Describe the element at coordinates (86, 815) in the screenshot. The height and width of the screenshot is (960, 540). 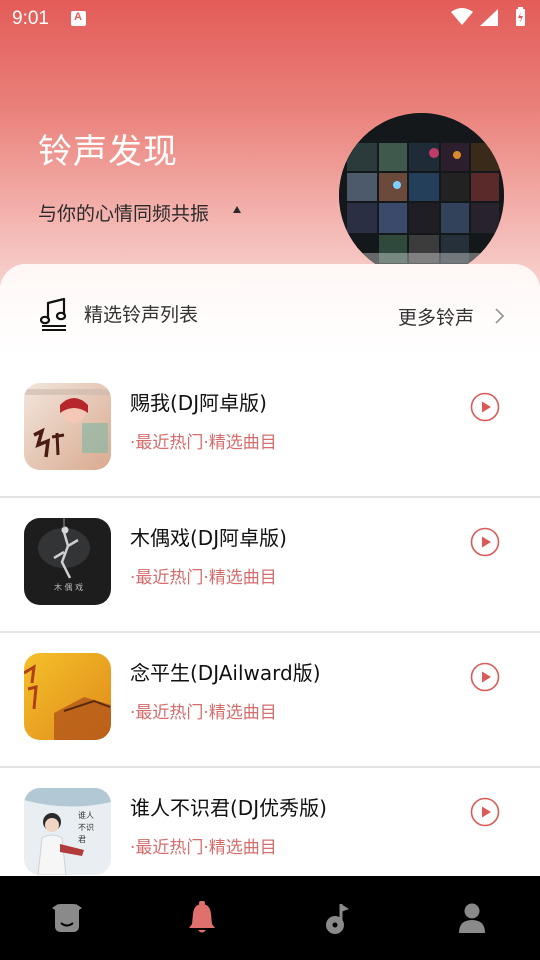
I see `svg-text: 谁人` at that location.